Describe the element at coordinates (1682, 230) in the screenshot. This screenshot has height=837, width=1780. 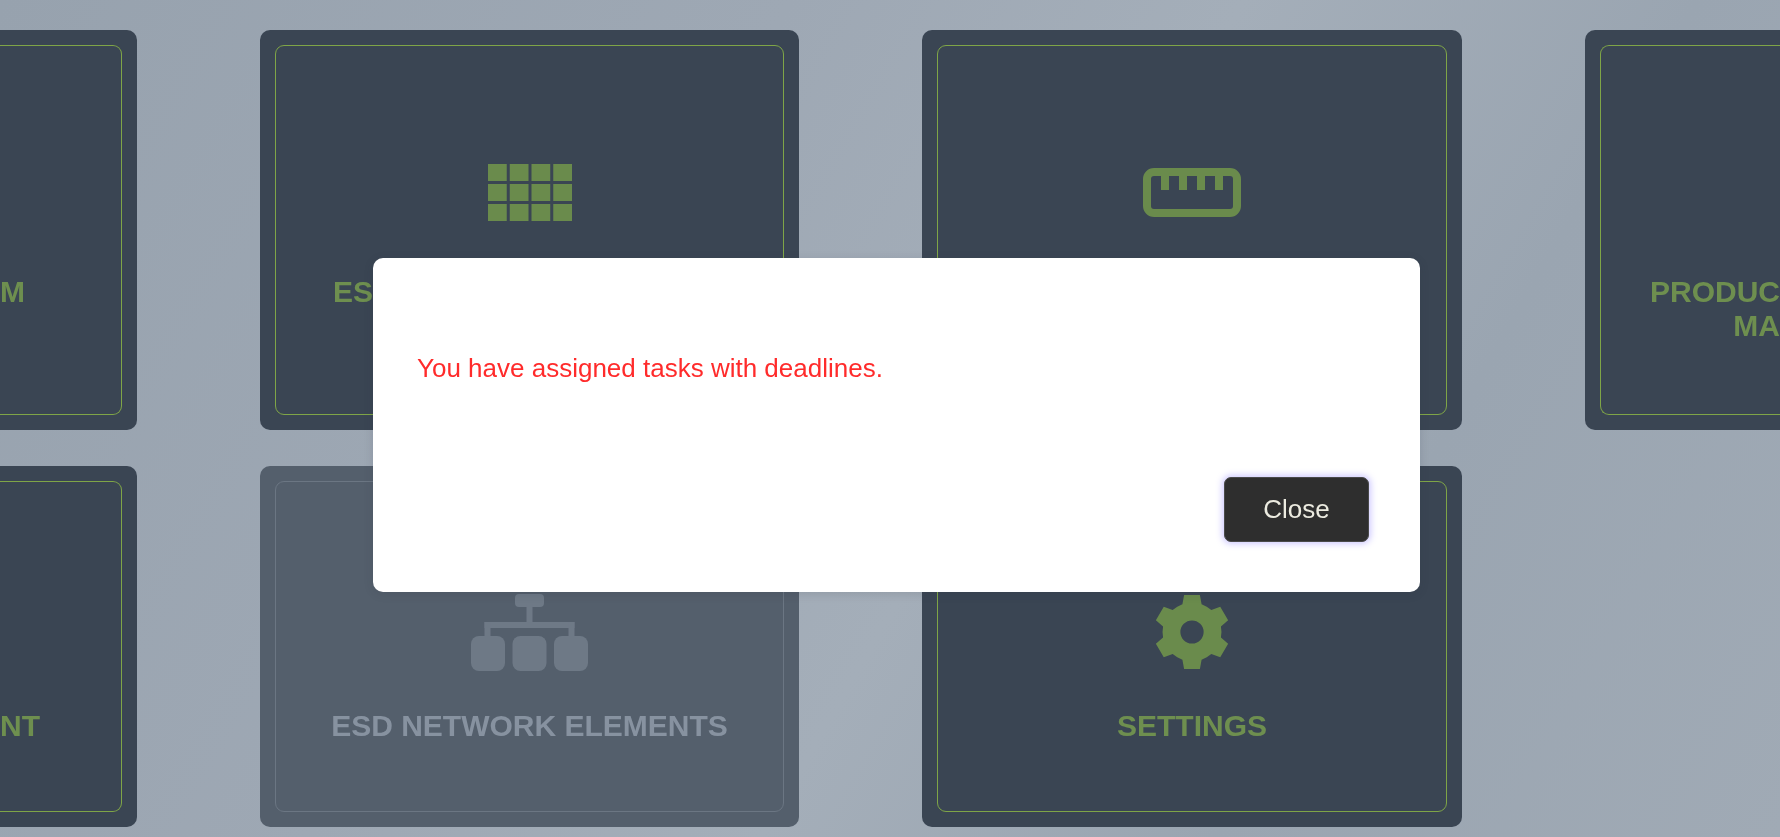
I see `menu-tile: PRODUC MA` at that location.